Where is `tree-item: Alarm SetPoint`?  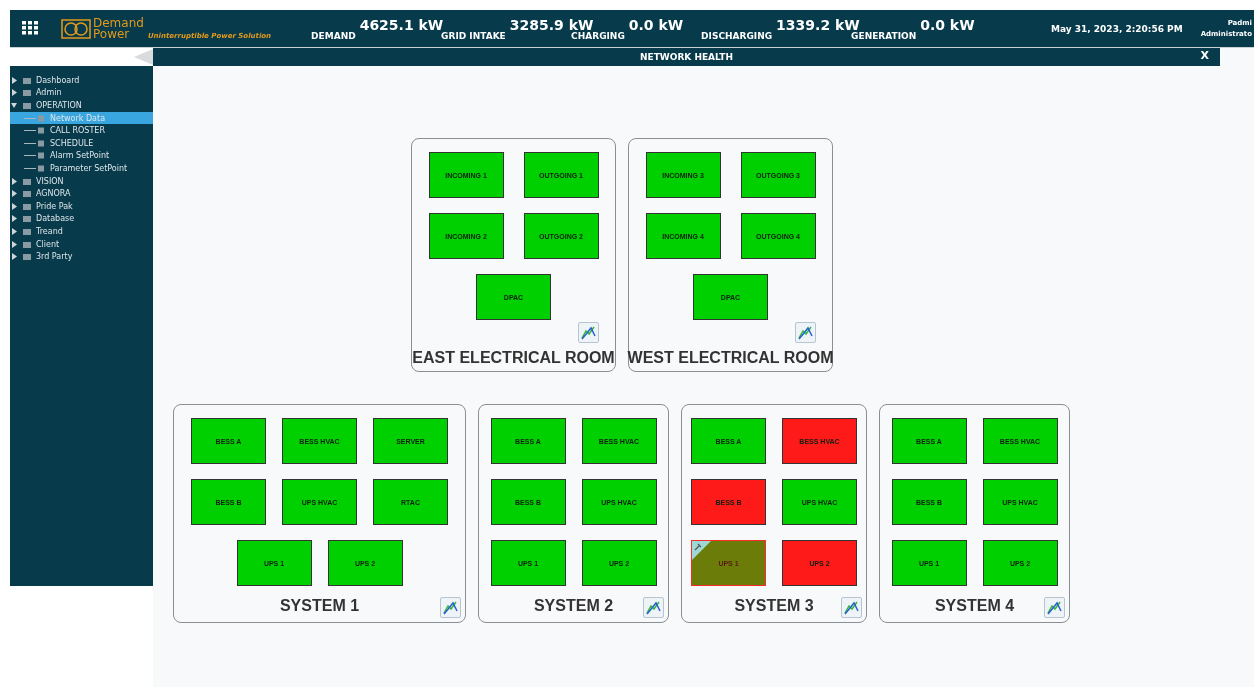
tree-item: Alarm SetPoint is located at coordinates (81, 156).